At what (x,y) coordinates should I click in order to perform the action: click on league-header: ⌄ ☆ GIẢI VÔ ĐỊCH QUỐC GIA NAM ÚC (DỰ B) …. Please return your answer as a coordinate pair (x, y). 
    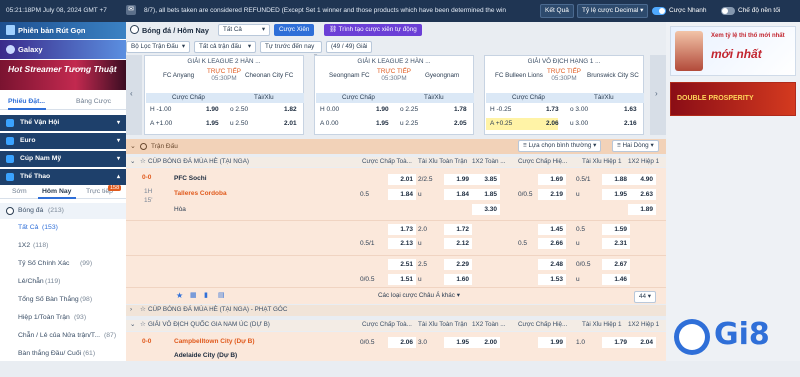
    Looking at the image, I should click on (396, 325).